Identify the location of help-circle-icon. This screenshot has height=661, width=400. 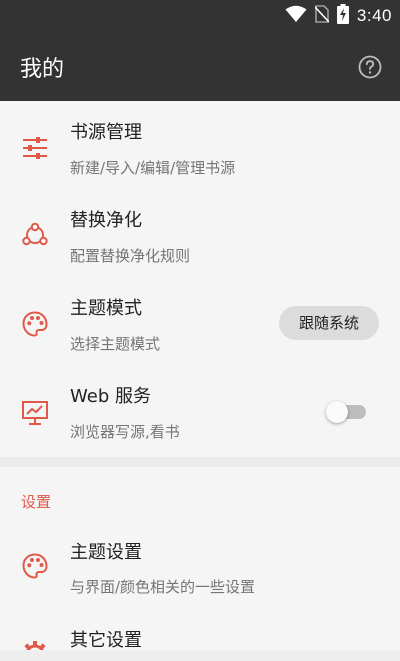
(370, 69).